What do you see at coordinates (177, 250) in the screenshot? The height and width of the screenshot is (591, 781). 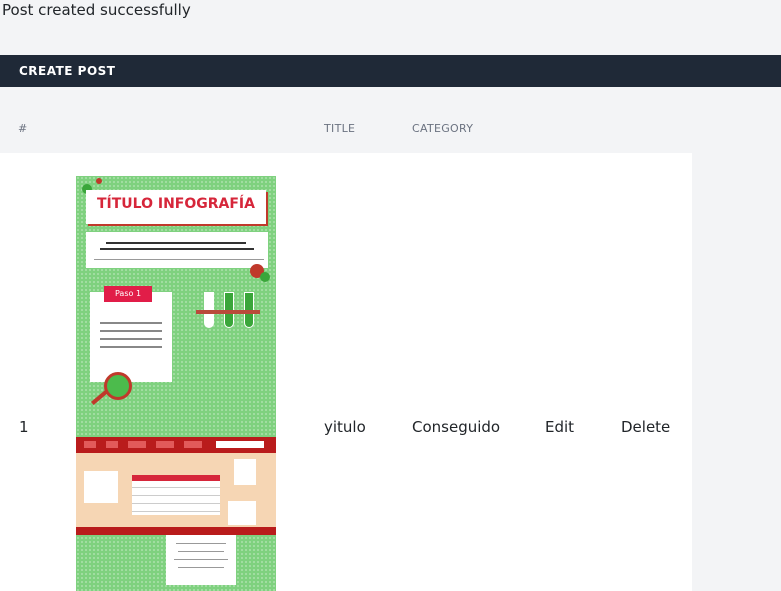 I see `thumbnail-intro-card` at bounding box center [177, 250].